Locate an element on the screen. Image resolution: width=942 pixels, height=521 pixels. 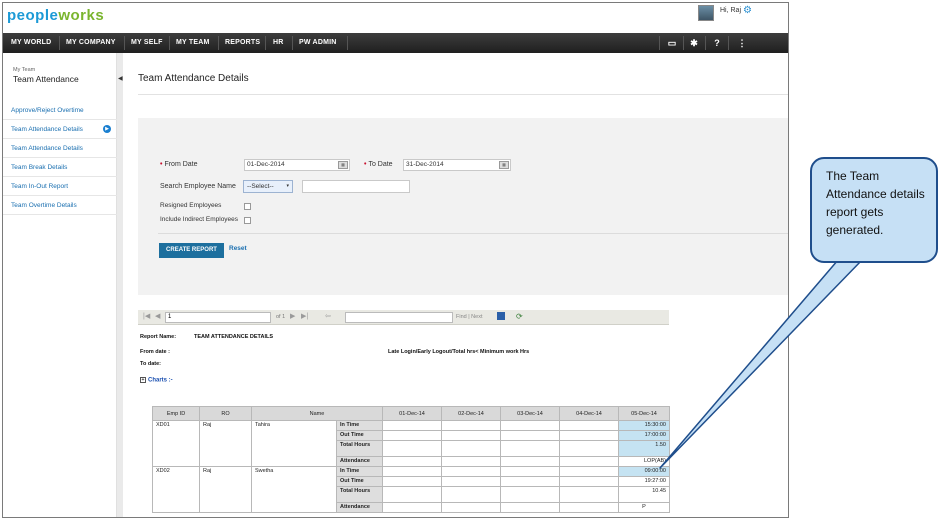
page-count: of 1 is located at coordinates (281, 317).